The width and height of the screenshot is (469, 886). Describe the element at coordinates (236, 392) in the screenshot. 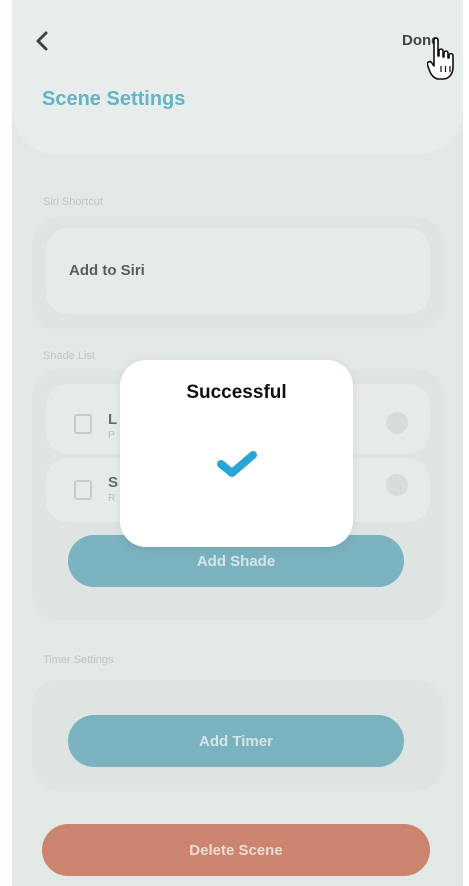

I see `dialog-title: Successful` at that location.